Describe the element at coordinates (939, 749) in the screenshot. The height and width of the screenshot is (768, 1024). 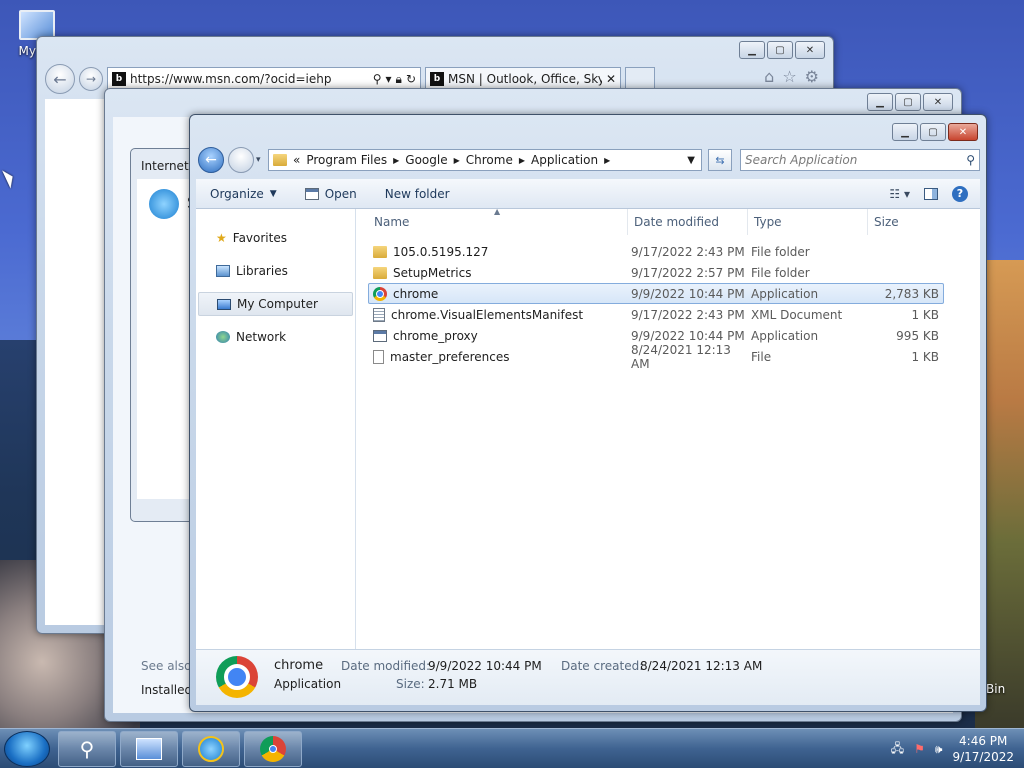
I see `volume-icon: 🕪` at that location.